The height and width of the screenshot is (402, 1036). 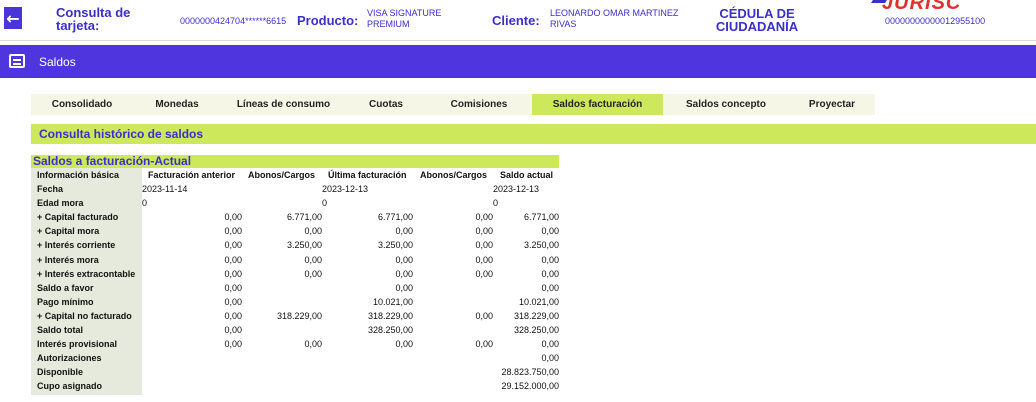 What do you see at coordinates (527, 175) in the screenshot?
I see `header-saldo-actual: Saldo actual` at bounding box center [527, 175].